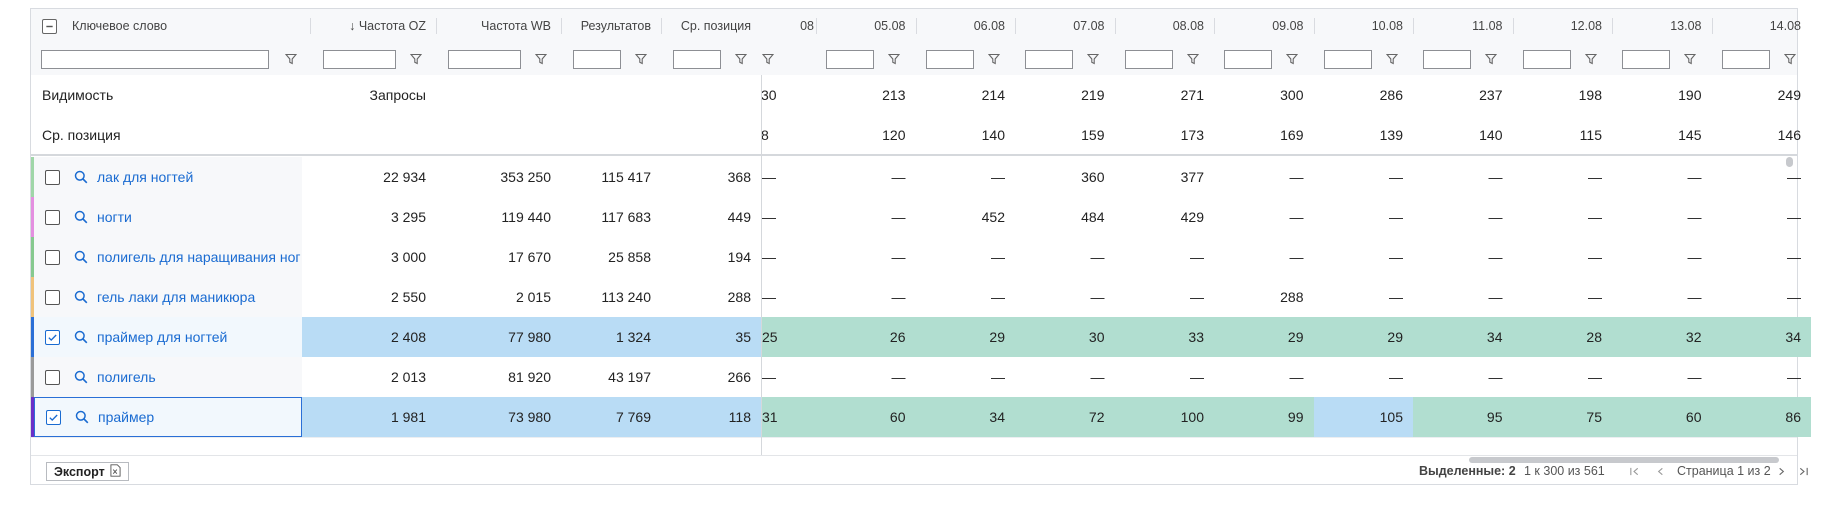 The width and height of the screenshot is (1832, 505). I want to click on keyword-link: полигель, so click(126, 377).